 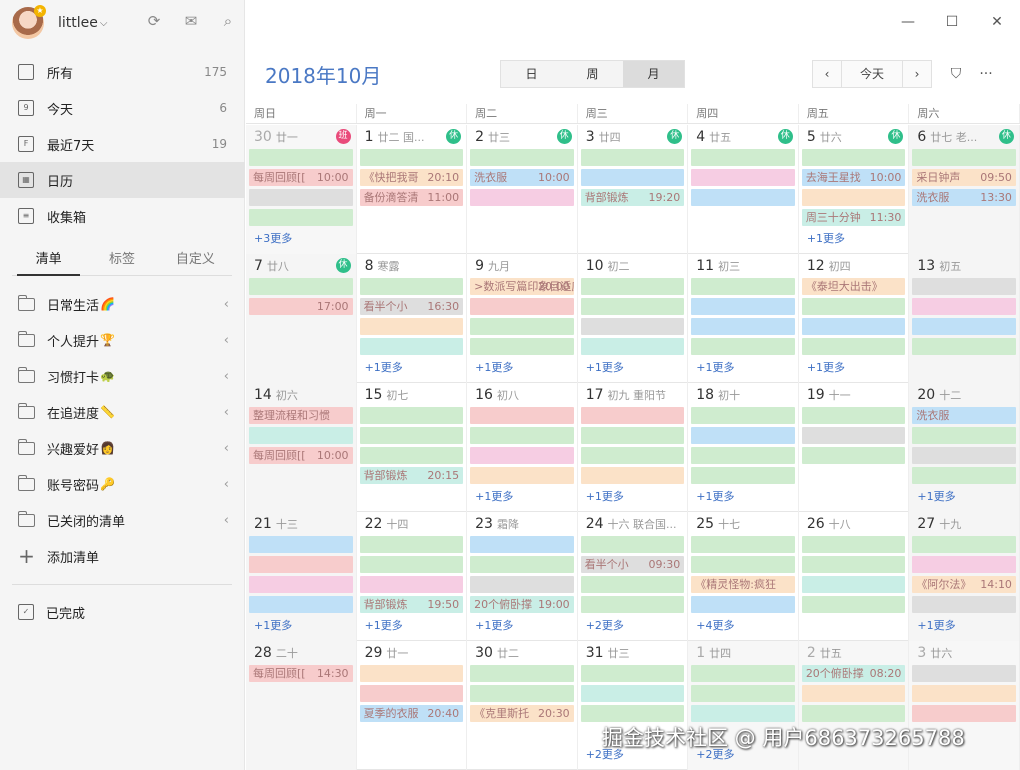 What do you see at coordinates (273, 238) in the screenshot?
I see `more-events-link: +3更多` at bounding box center [273, 238].